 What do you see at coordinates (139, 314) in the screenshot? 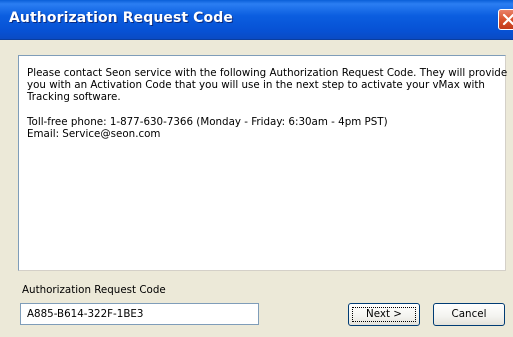
I see `authorization-code-field` at bounding box center [139, 314].